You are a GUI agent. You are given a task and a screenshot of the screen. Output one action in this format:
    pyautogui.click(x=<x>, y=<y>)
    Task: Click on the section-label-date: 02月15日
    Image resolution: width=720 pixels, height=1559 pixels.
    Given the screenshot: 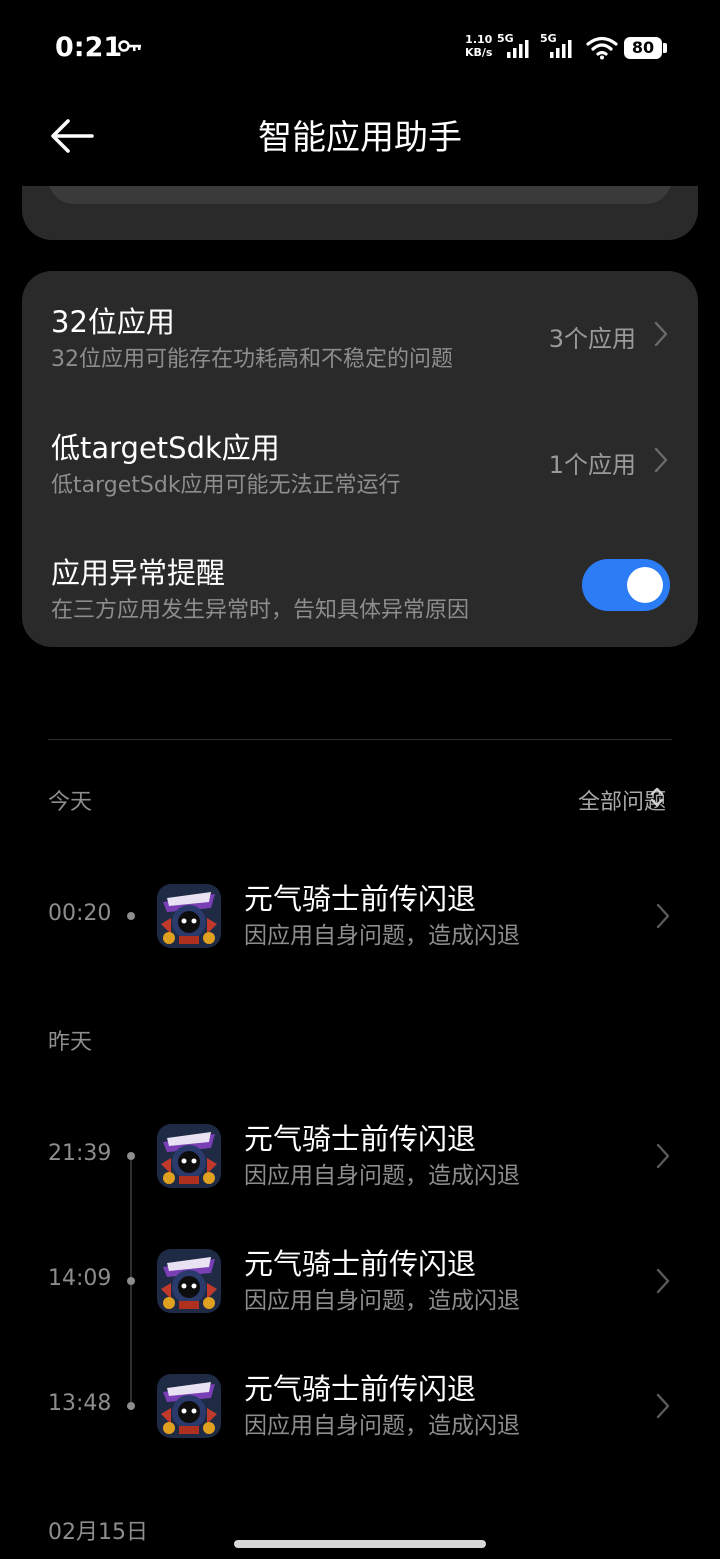 What is the action you would take?
    pyautogui.click(x=98, y=1532)
    